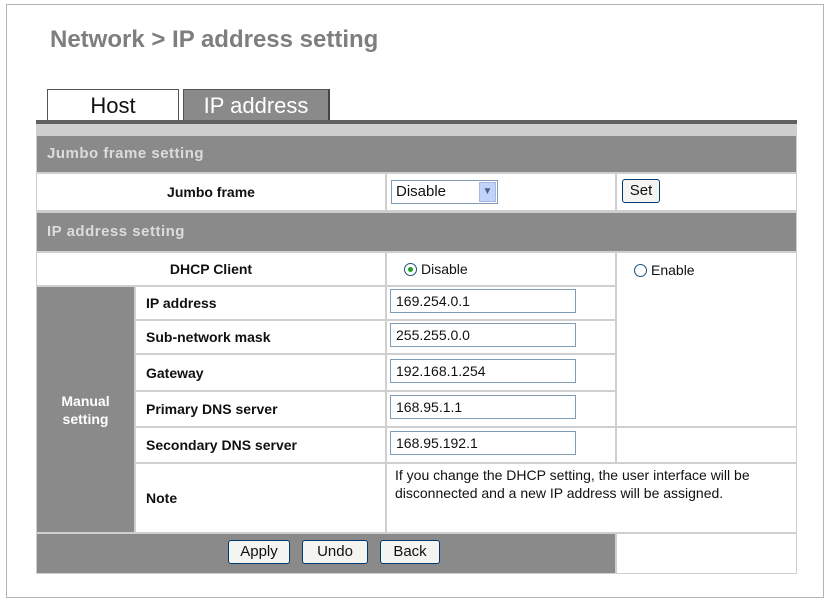  What do you see at coordinates (483, 407) in the screenshot?
I see `primary-dns-input` at bounding box center [483, 407].